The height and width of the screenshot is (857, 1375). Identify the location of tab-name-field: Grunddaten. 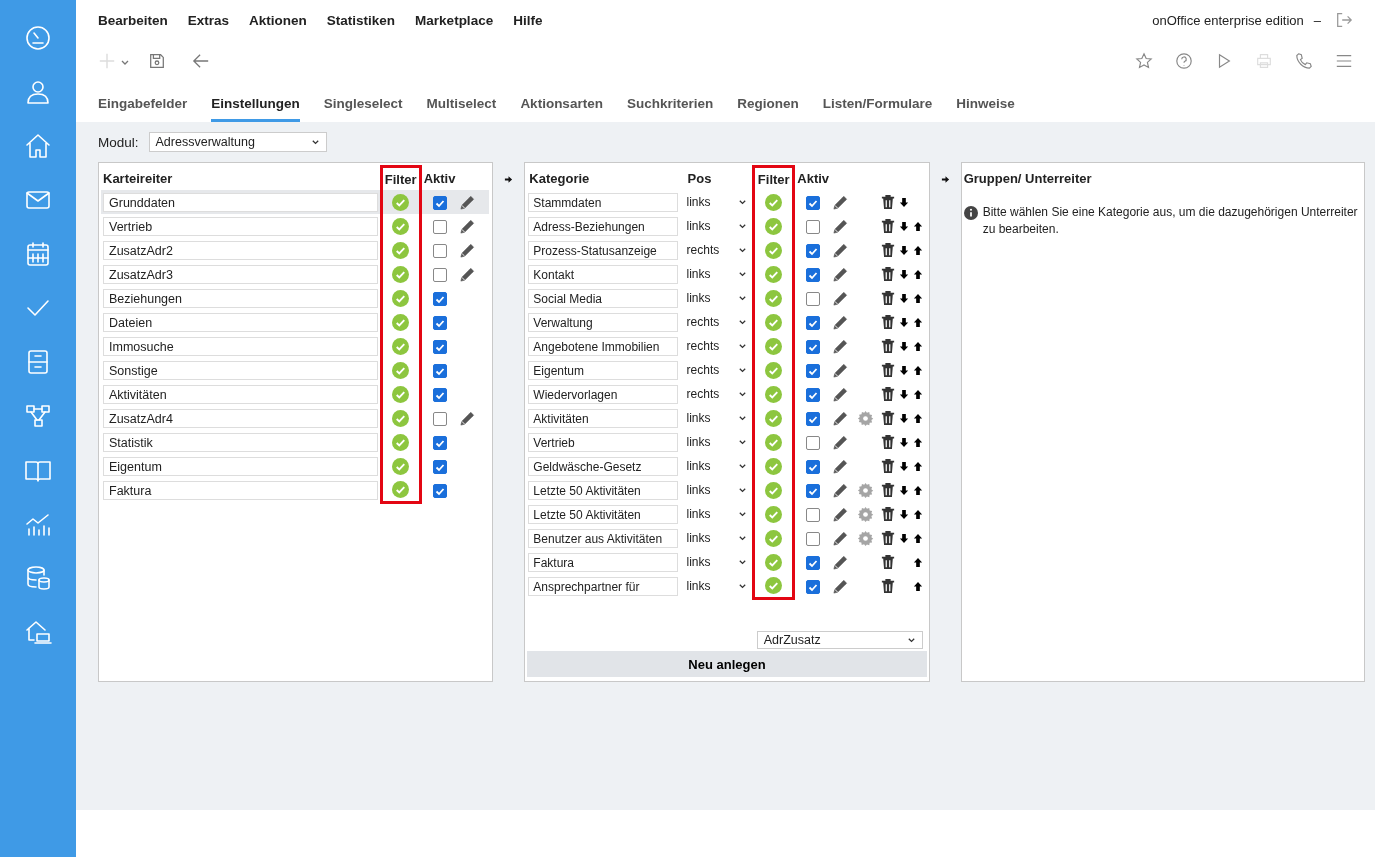
(240, 202).